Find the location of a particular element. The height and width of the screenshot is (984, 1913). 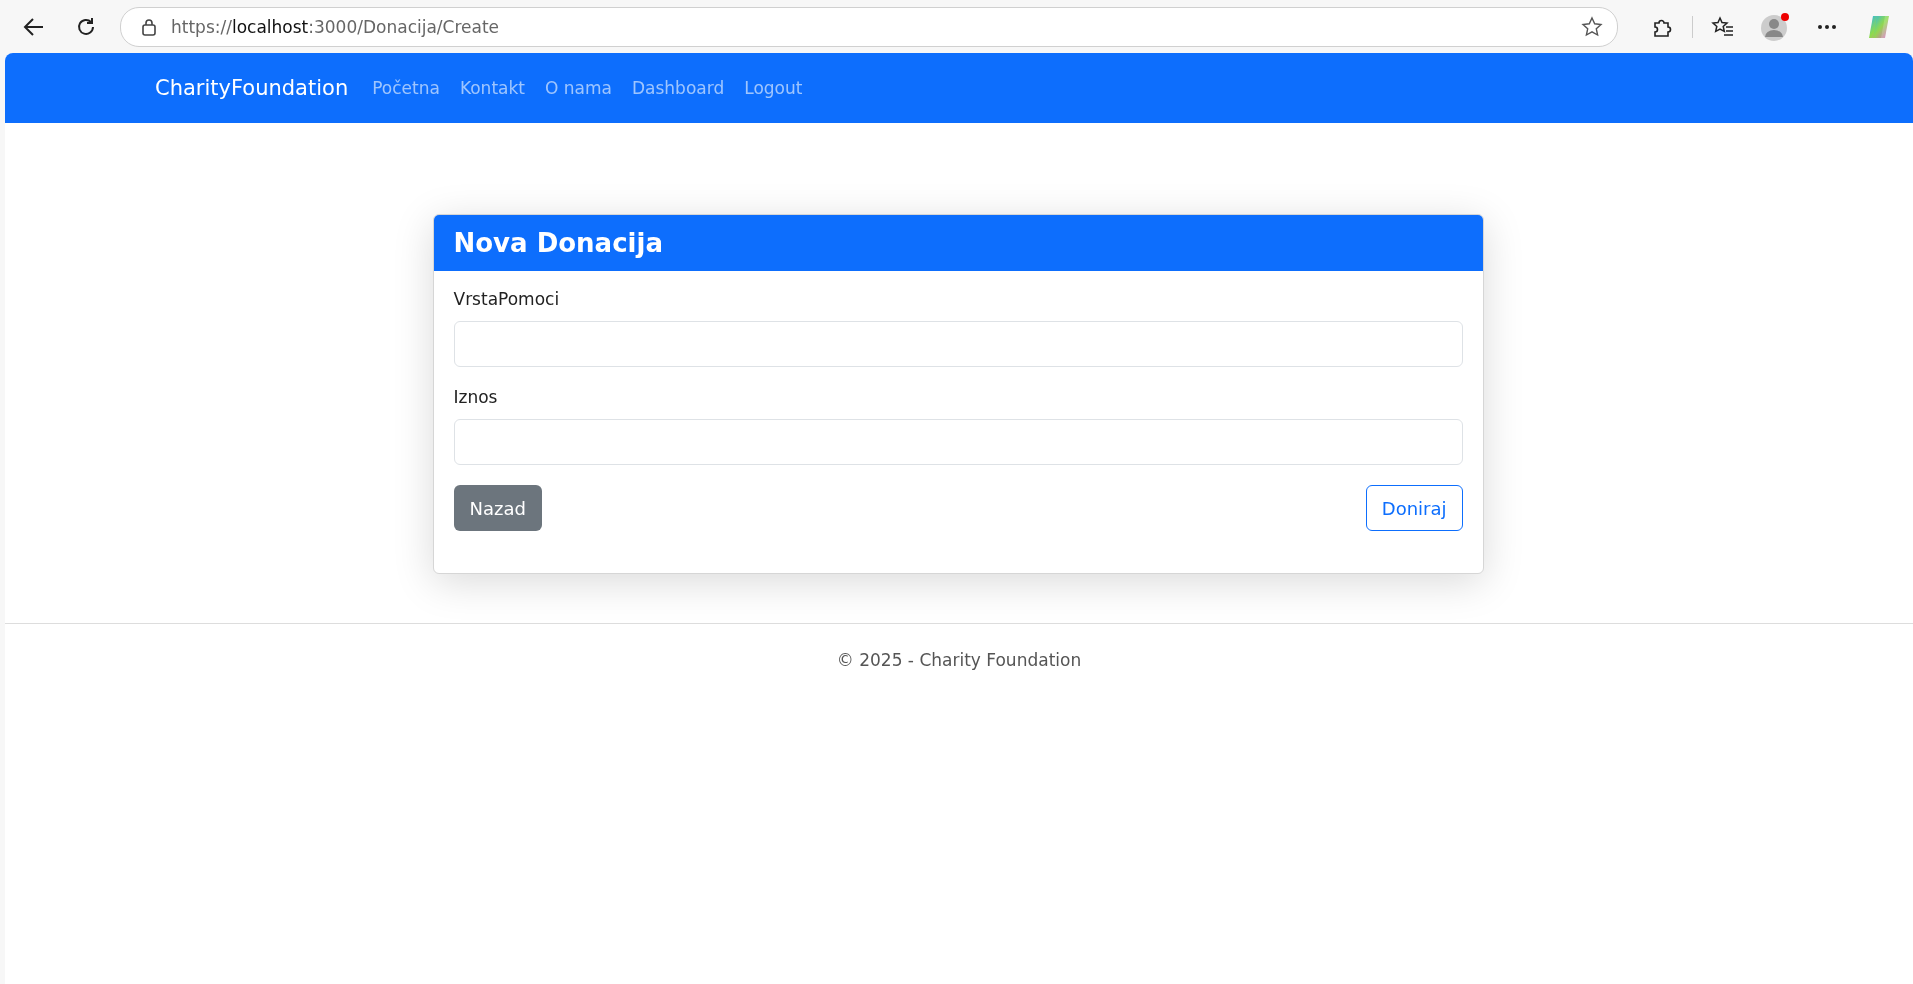

footer-text: © 2025 - Charity Foundation is located at coordinates (959, 660).